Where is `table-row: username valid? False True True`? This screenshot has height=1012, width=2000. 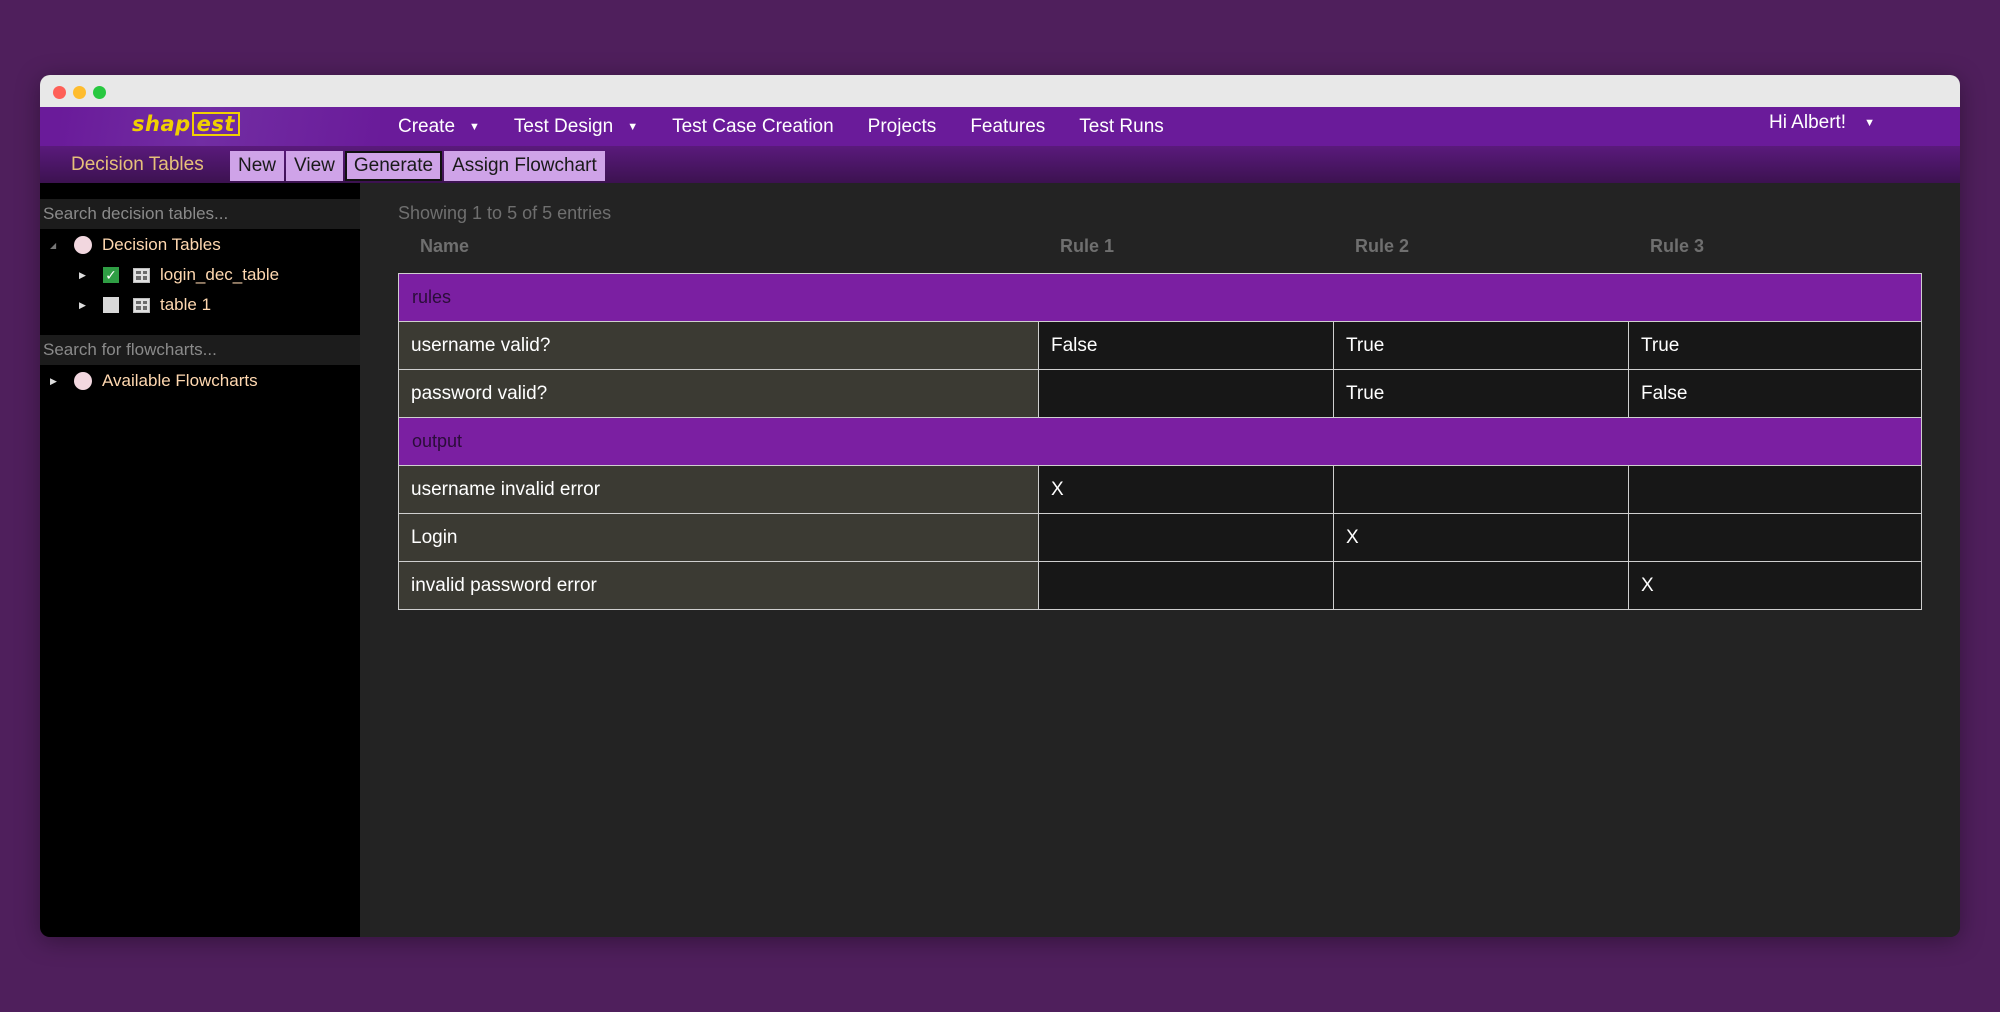 table-row: username valid? False True True is located at coordinates (1160, 346).